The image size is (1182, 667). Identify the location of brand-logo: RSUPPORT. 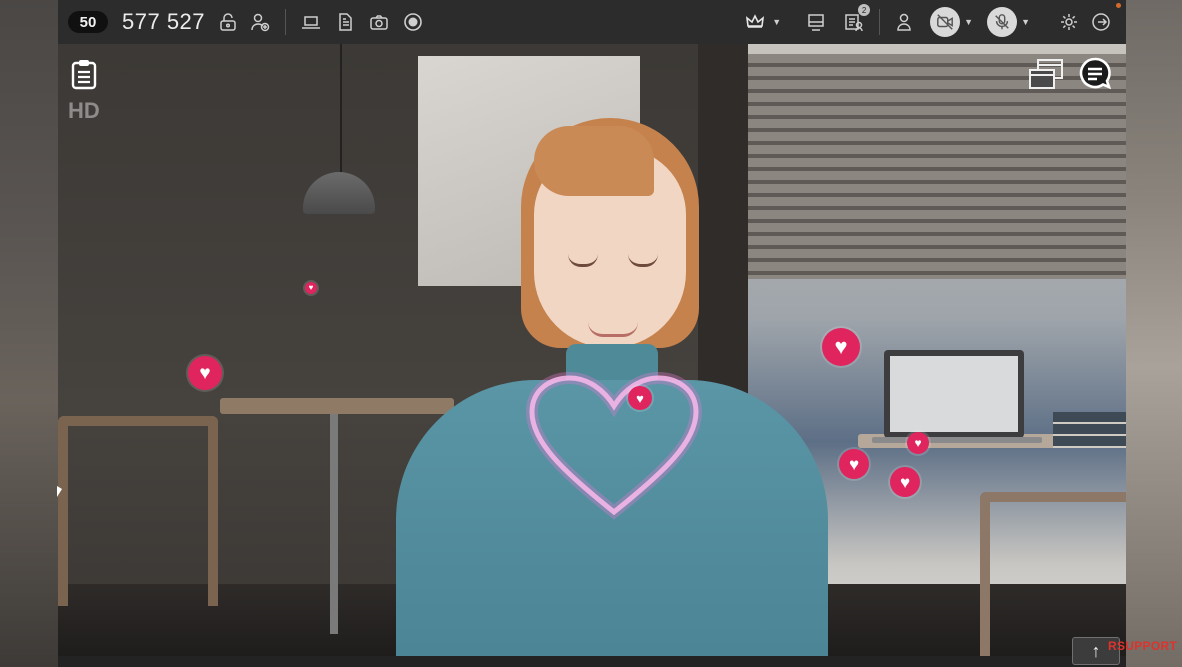
(1143, 646).